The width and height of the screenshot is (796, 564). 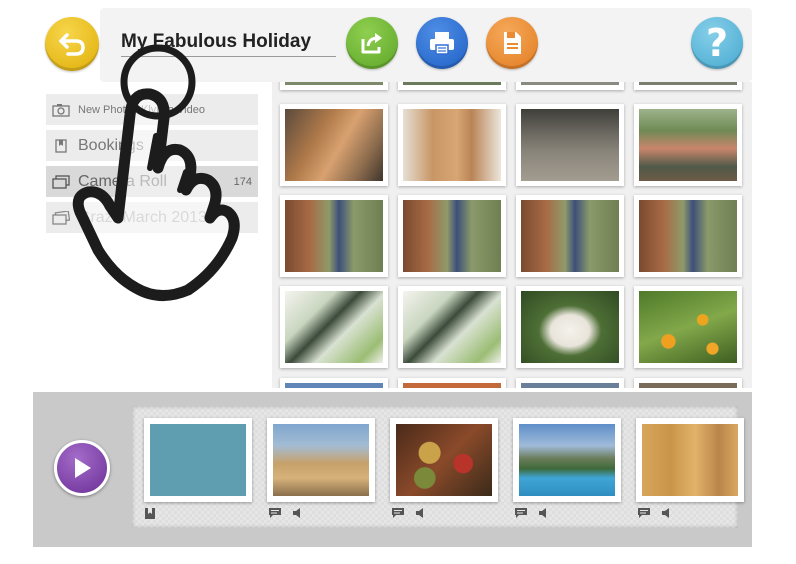 I want to click on share-icon, so click(x=371, y=43).